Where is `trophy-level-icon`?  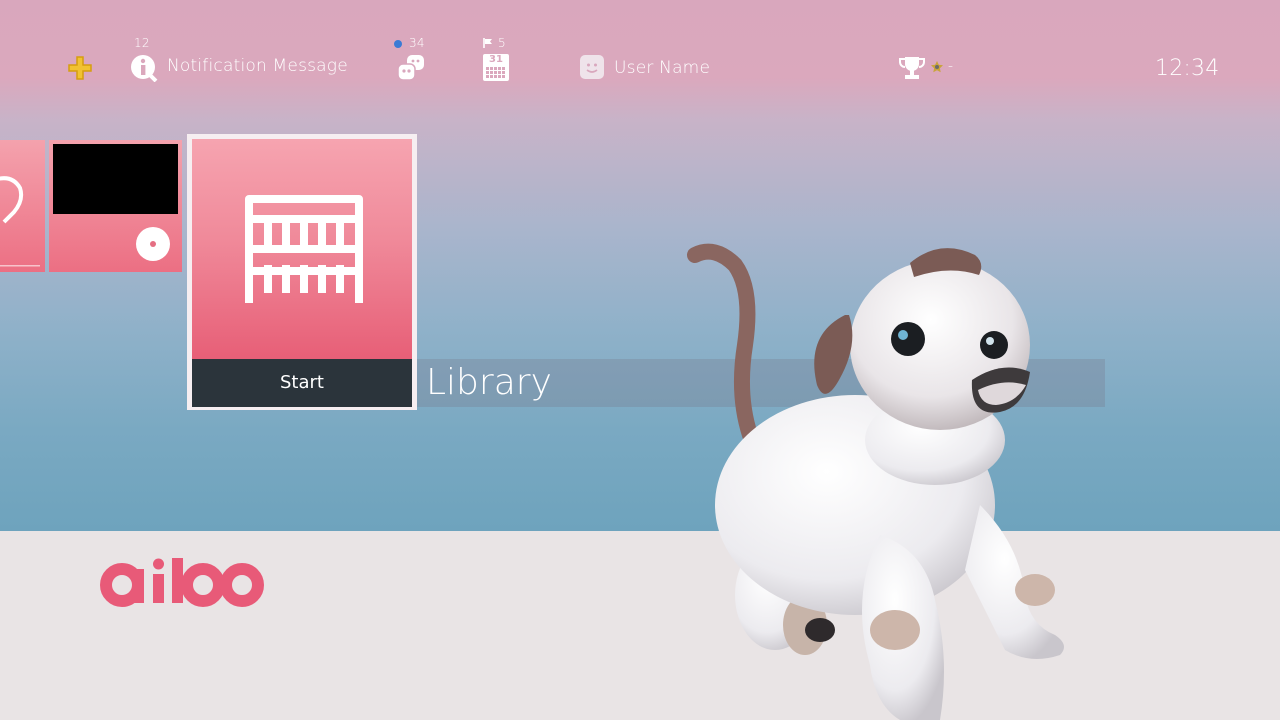 trophy-level-icon is located at coordinates (937, 67).